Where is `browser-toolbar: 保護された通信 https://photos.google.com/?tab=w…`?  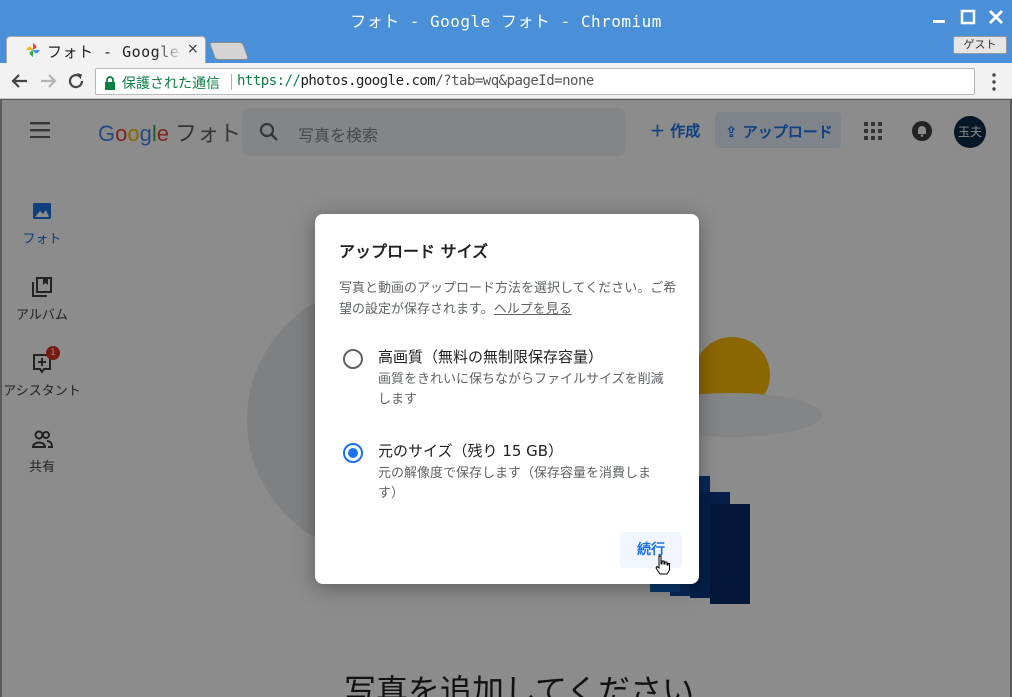
browser-toolbar: 保護された通信 https://photos.google.com/?tab=w… is located at coordinates (506, 81).